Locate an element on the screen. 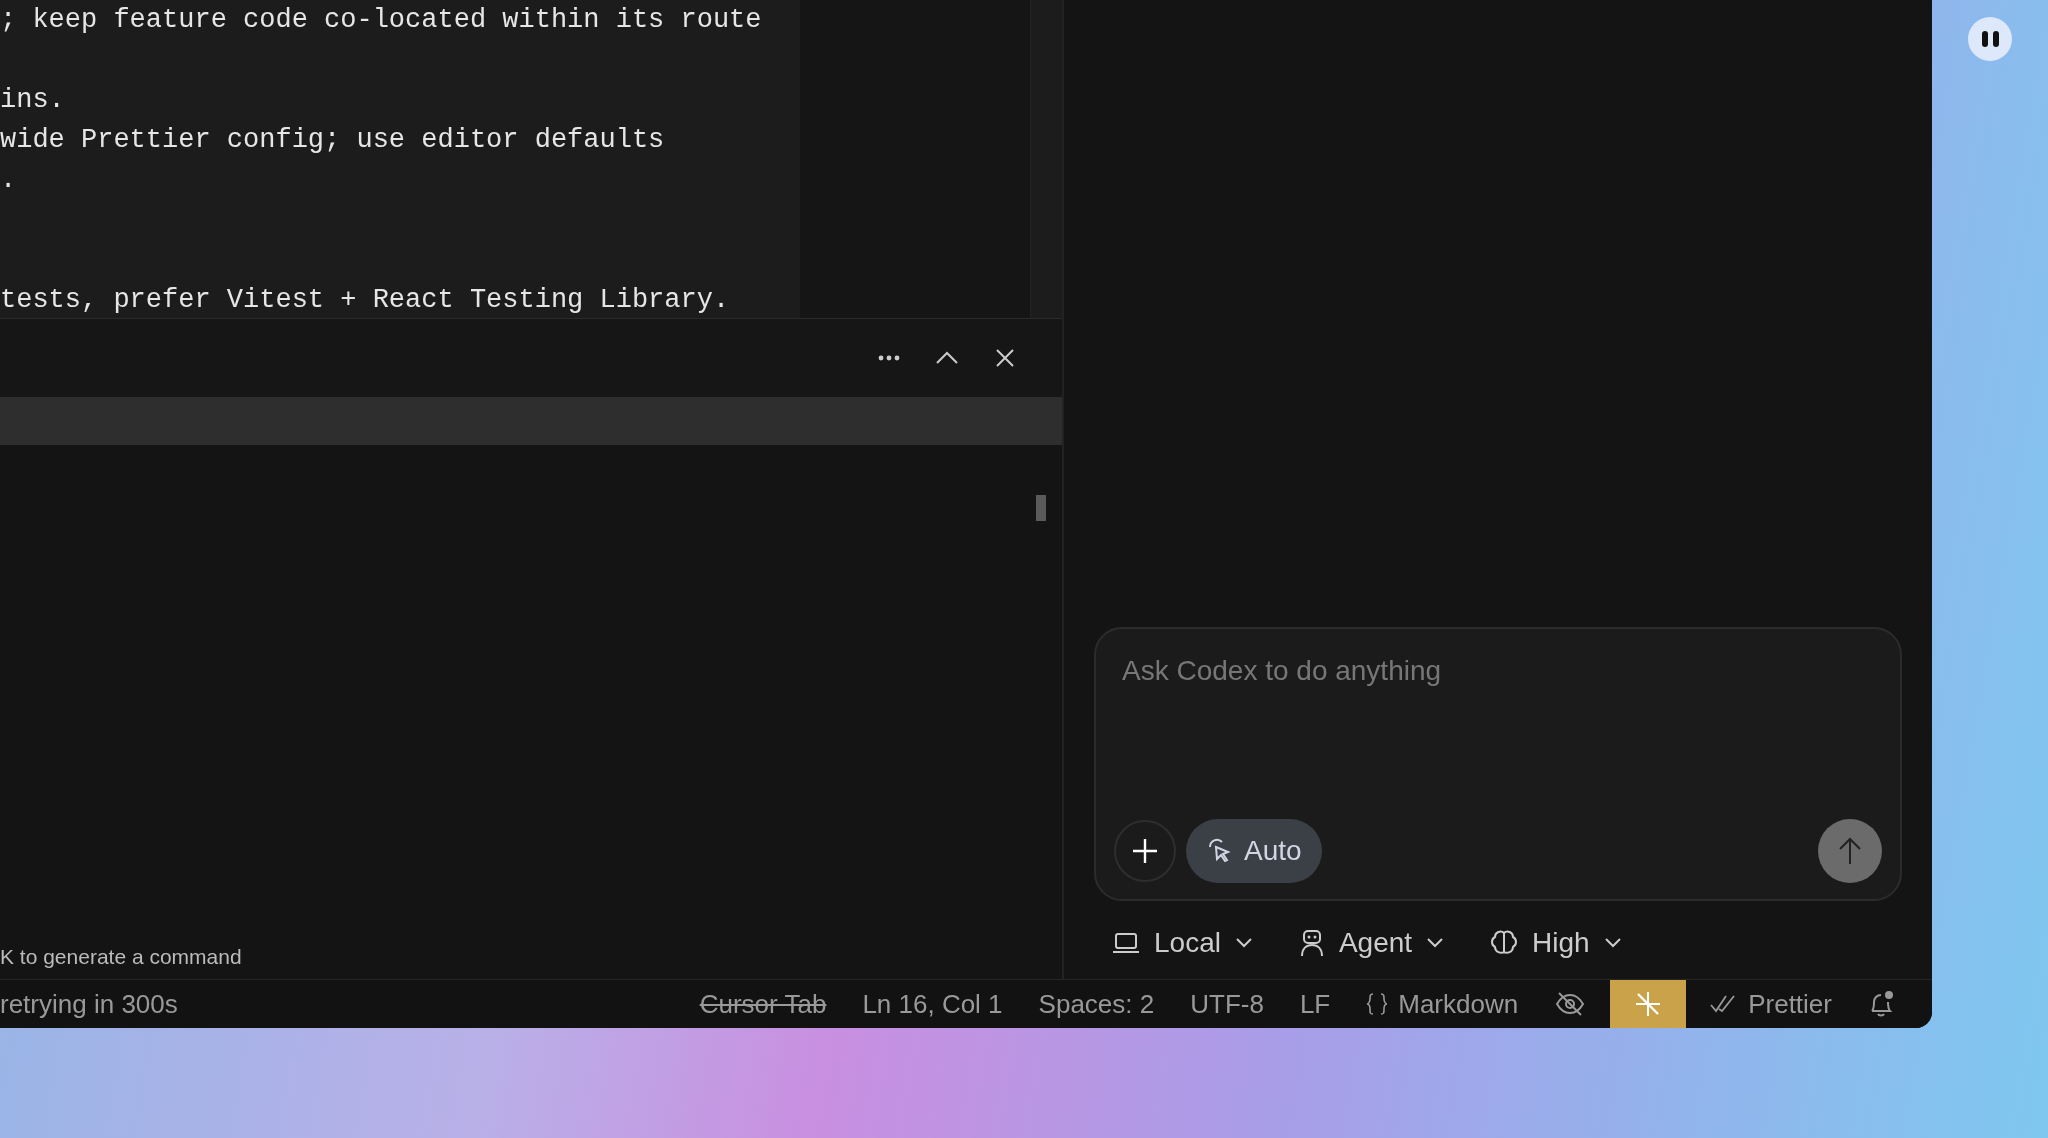 This screenshot has width=2048, height=1138. code-line: ins. is located at coordinates (33, 100).